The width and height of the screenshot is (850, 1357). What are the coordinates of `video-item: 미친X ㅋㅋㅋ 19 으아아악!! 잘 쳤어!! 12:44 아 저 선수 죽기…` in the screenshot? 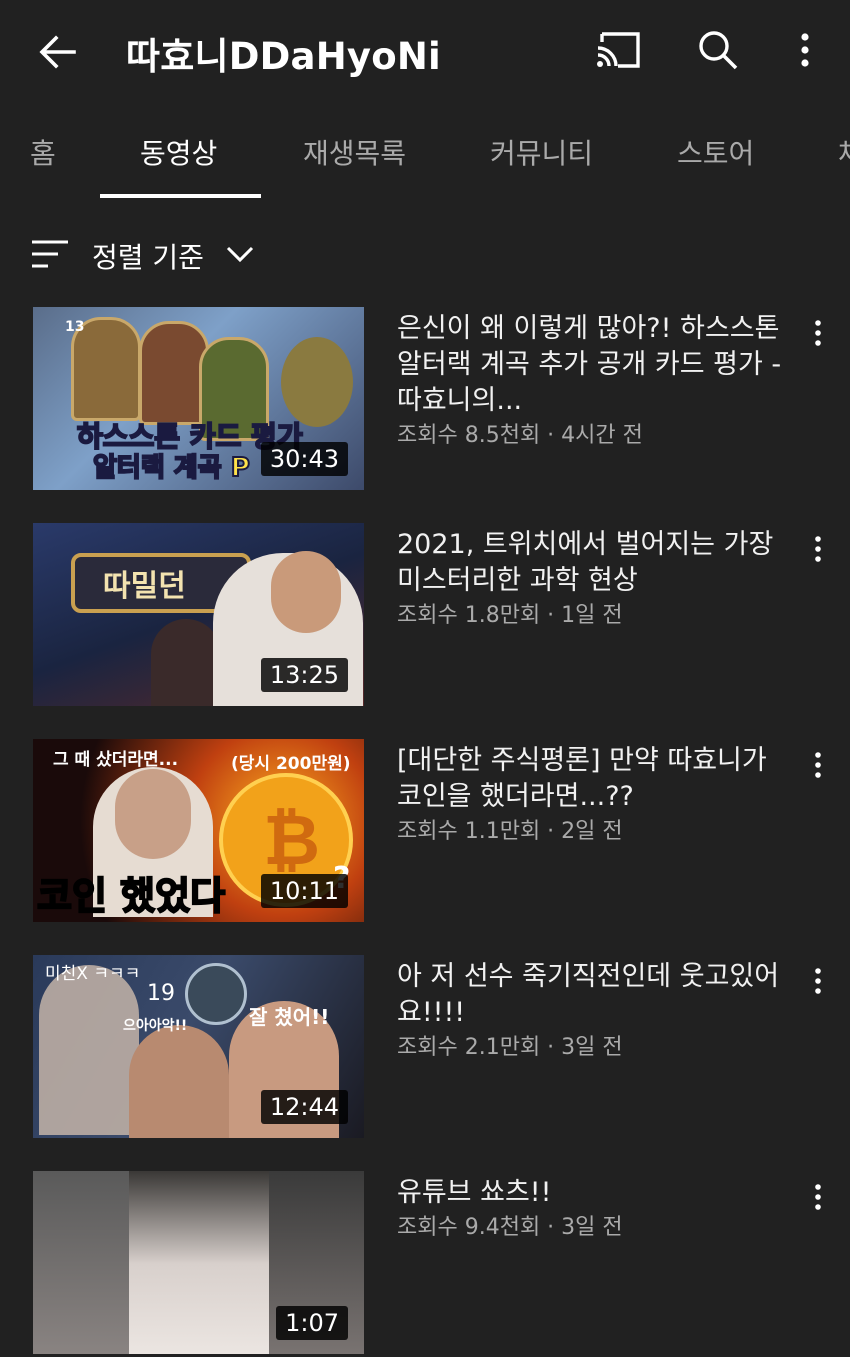 It's located at (425, 1047).